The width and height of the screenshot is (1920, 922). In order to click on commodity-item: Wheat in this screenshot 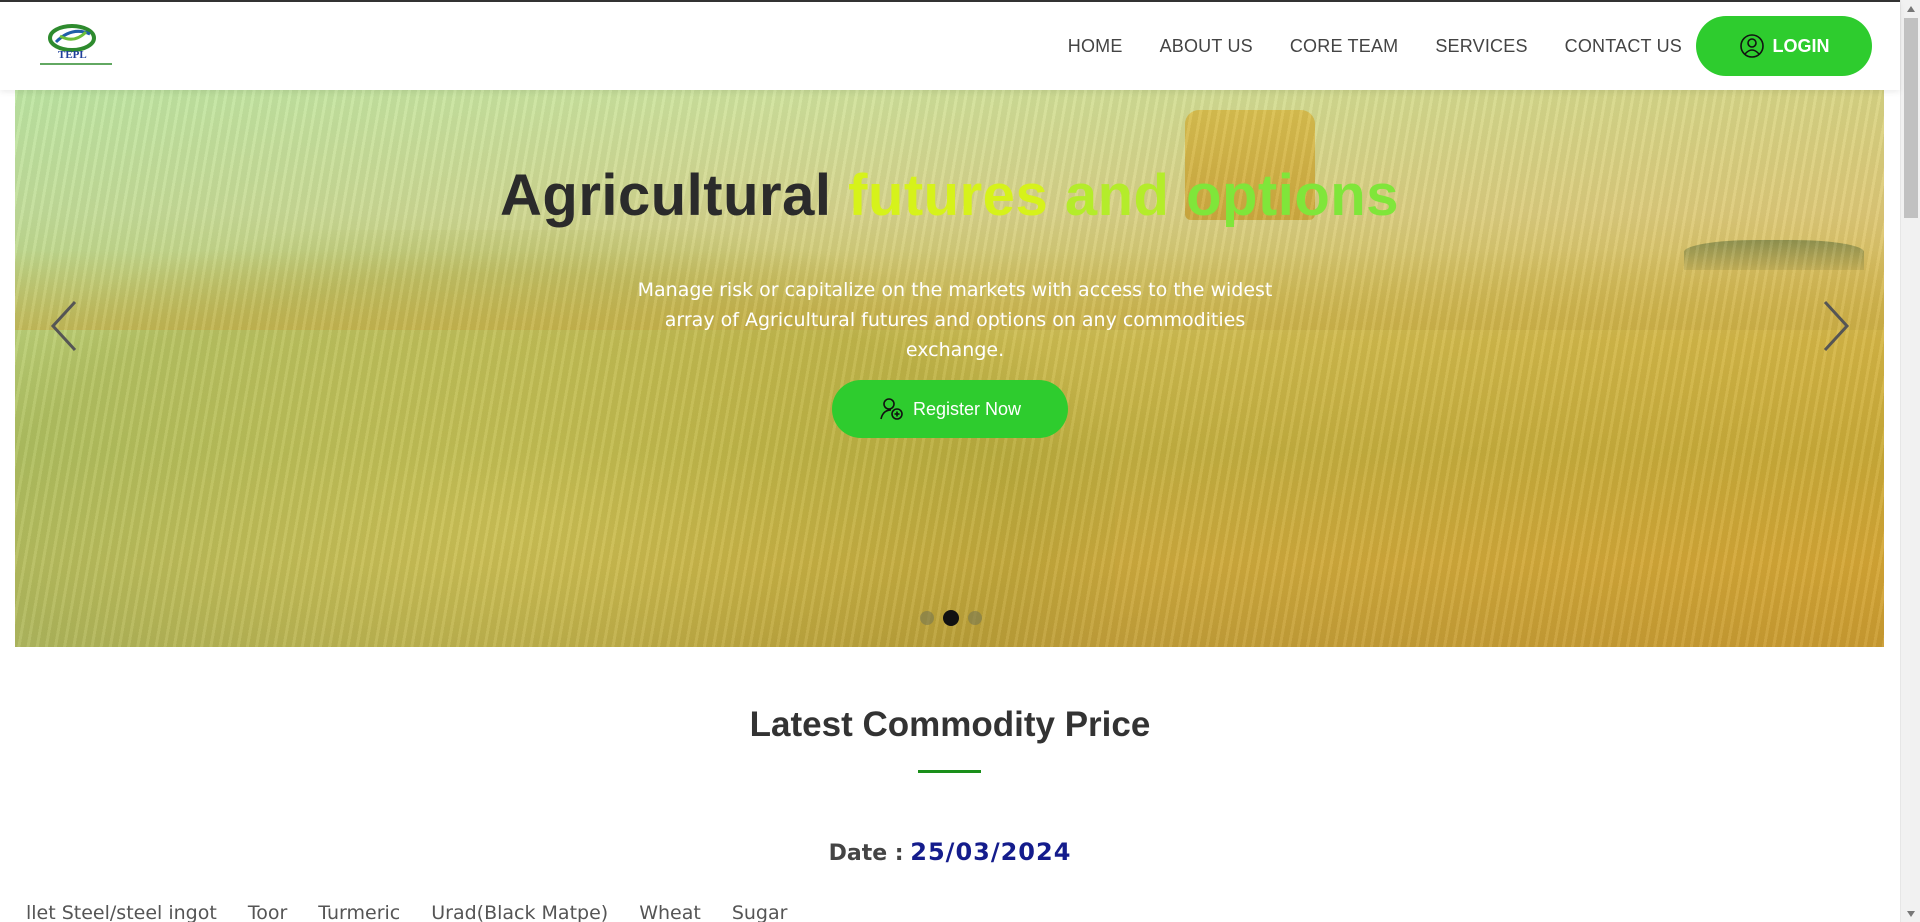, I will do `click(670, 912)`.